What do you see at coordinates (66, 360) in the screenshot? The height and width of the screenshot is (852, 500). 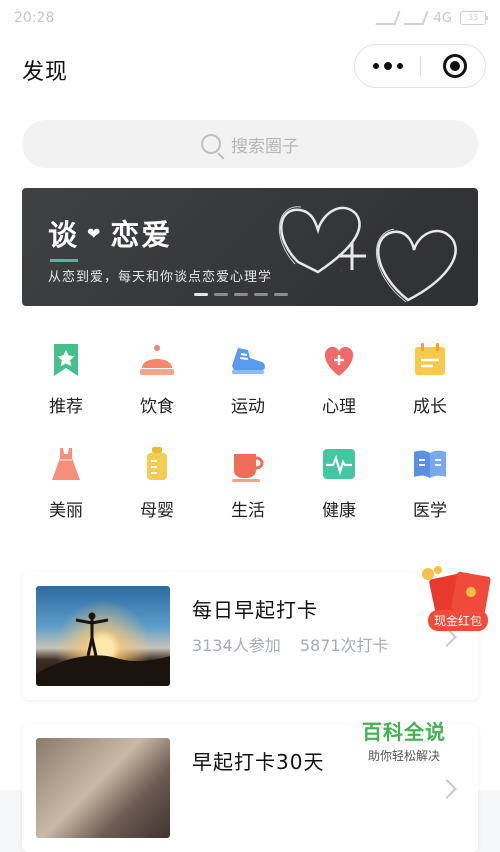 I see `bookmark-star-icon` at bounding box center [66, 360].